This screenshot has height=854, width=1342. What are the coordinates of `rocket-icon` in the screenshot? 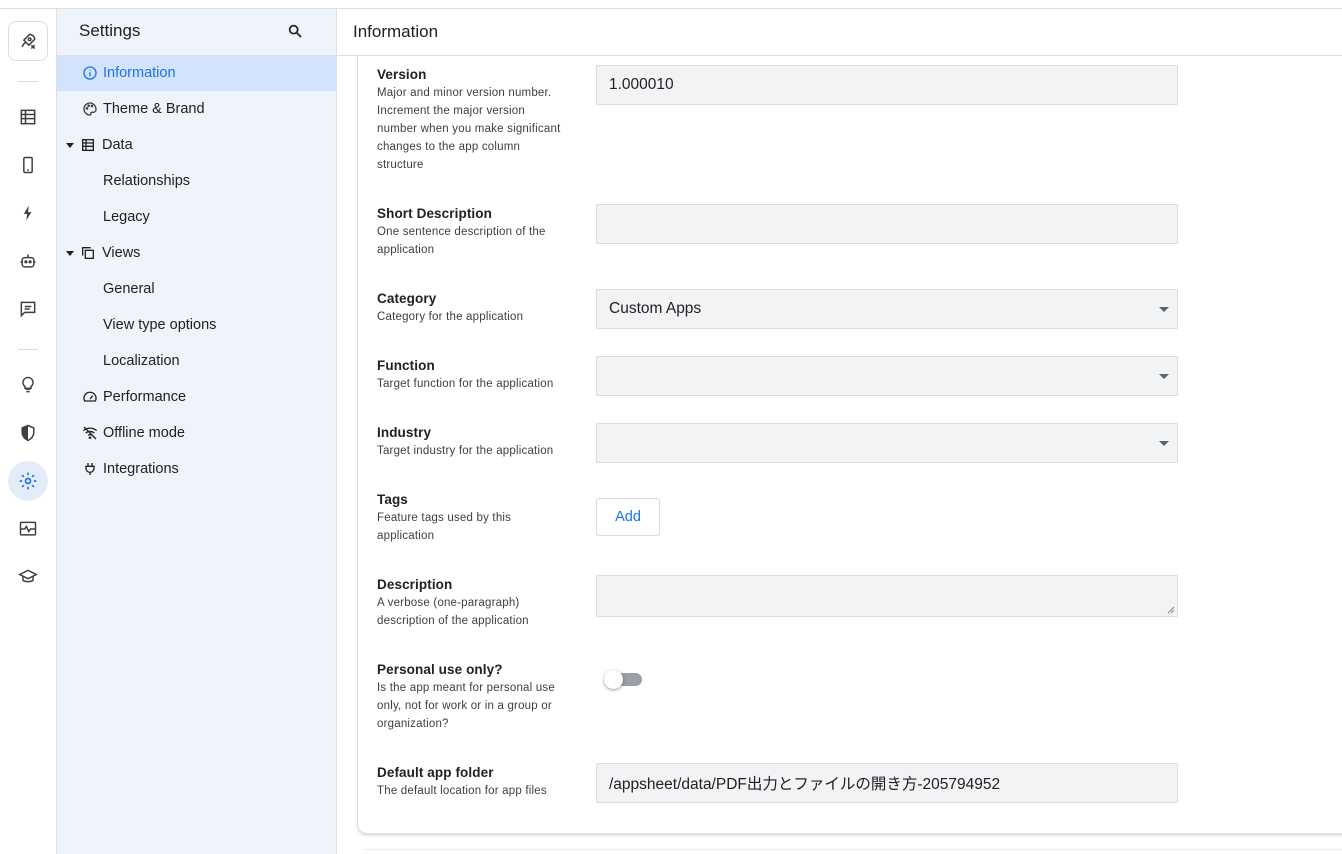 It's located at (28, 41).